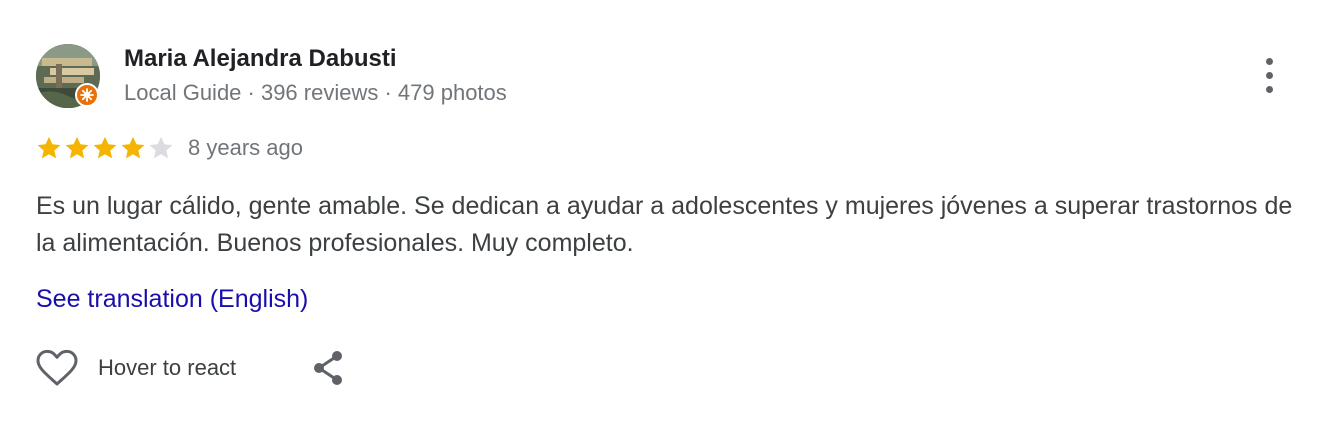  Describe the element at coordinates (245, 147) in the screenshot. I see `review-date: 8 years ago` at that location.